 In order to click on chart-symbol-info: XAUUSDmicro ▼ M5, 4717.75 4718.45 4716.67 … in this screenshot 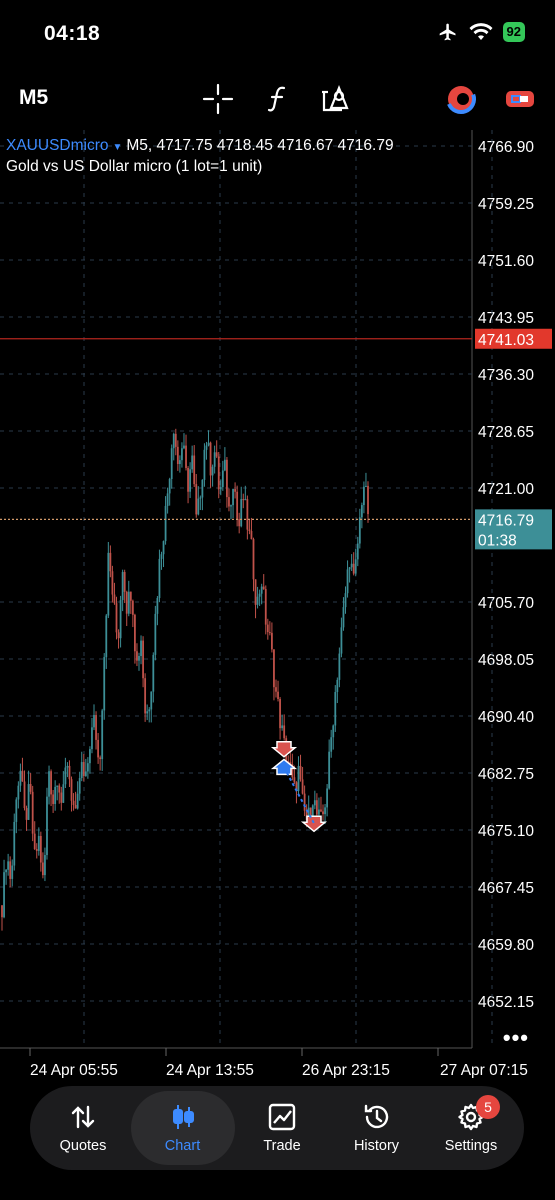, I will do `click(200, 146)`.